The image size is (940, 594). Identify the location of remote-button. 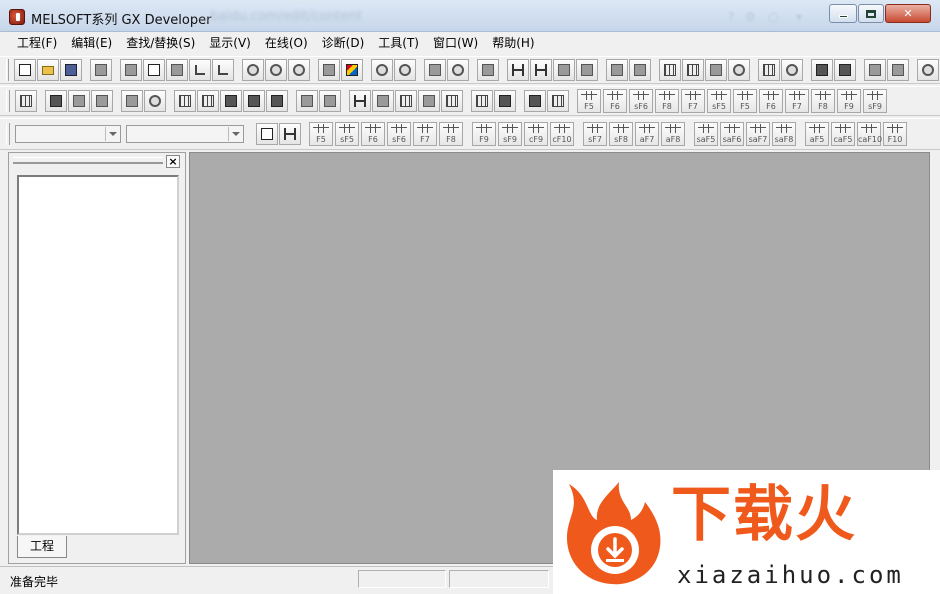
(640, 70).